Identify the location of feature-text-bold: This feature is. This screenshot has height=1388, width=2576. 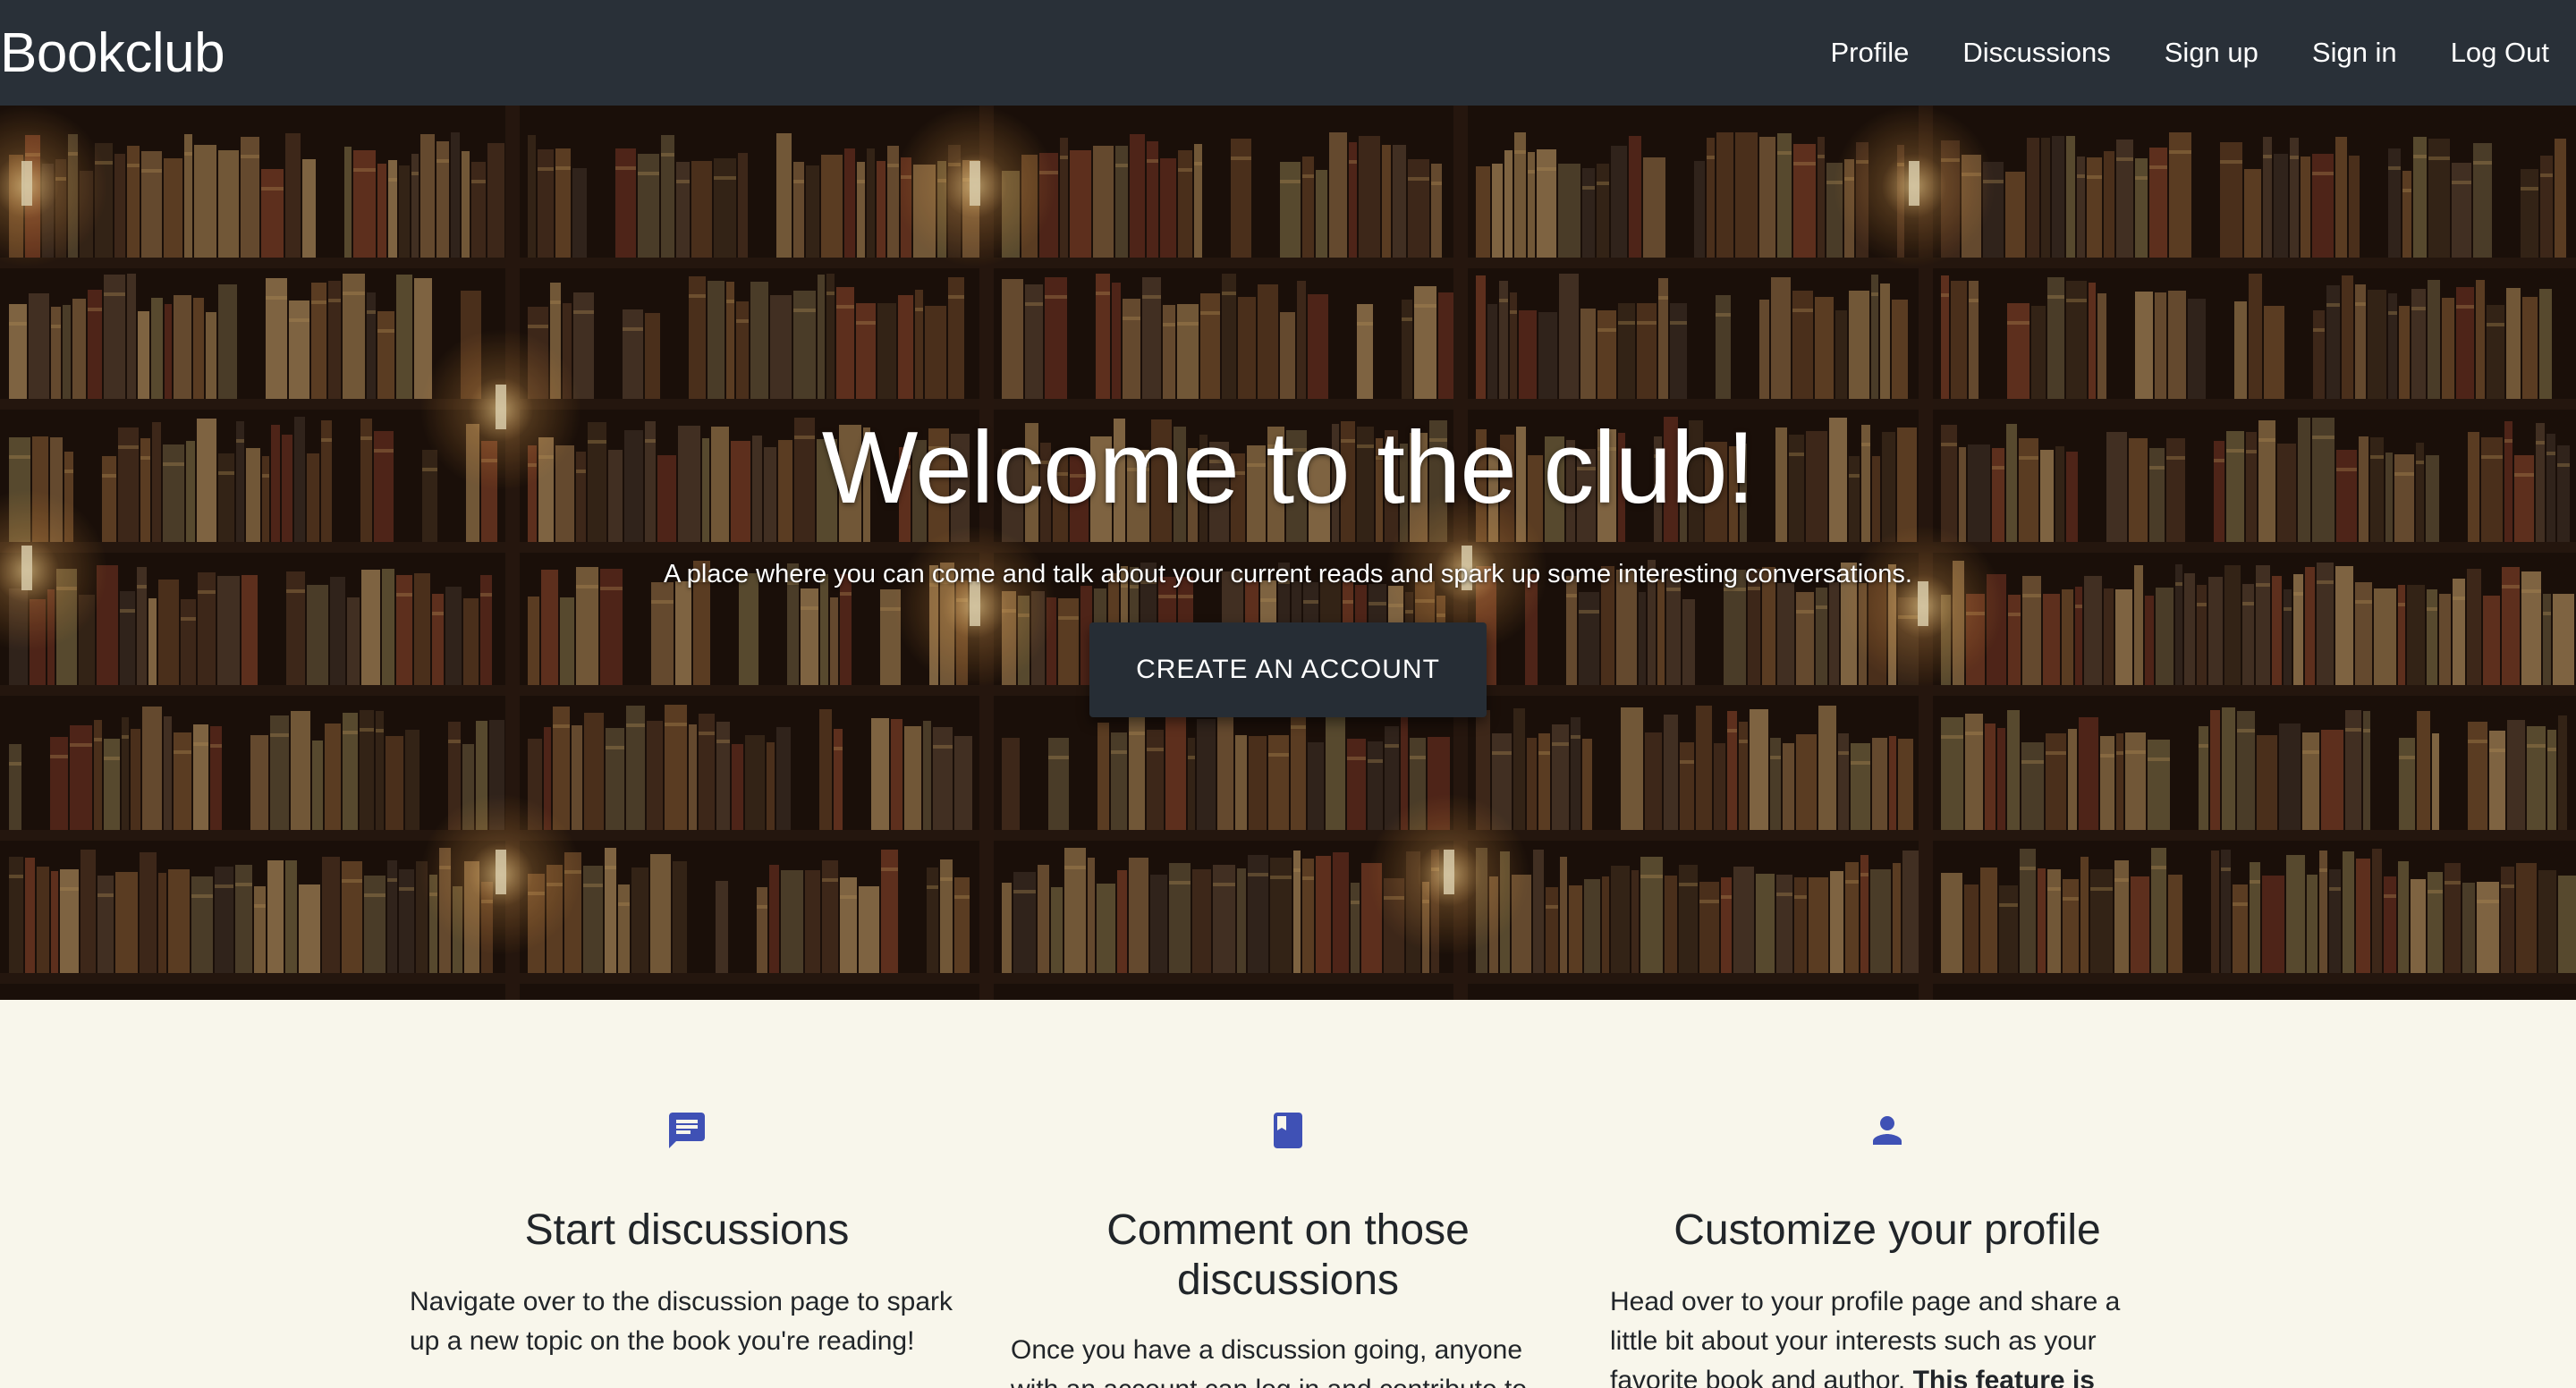
(2003, 1377).